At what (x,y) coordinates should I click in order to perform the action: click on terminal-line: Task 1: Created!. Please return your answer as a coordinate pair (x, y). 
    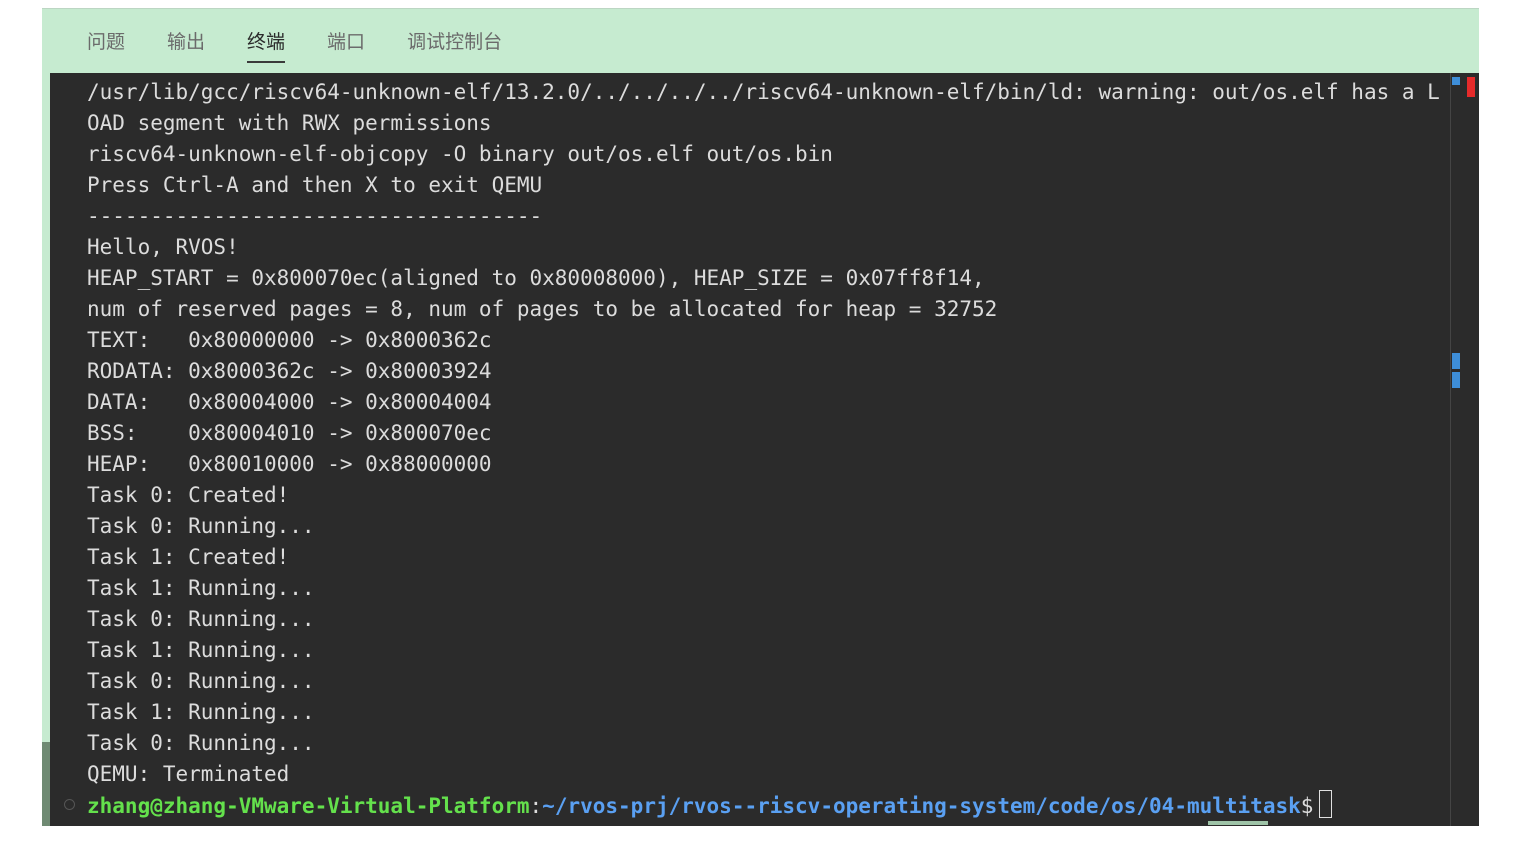
    Looking at the image, I should click on (188, 557).